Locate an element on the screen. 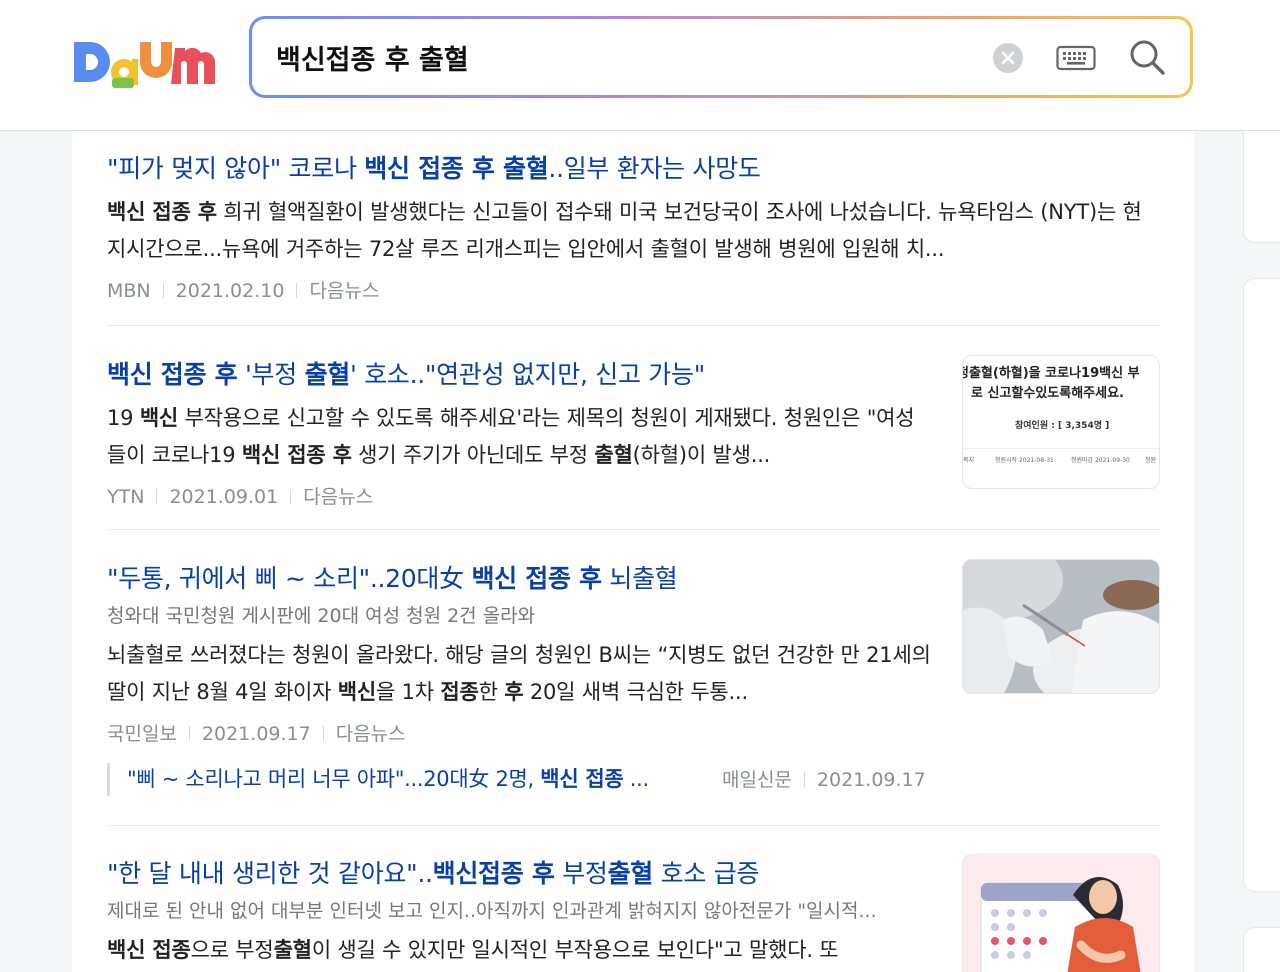 The image size is (1280, 972). search-button is located at coordinates (1147, 57).